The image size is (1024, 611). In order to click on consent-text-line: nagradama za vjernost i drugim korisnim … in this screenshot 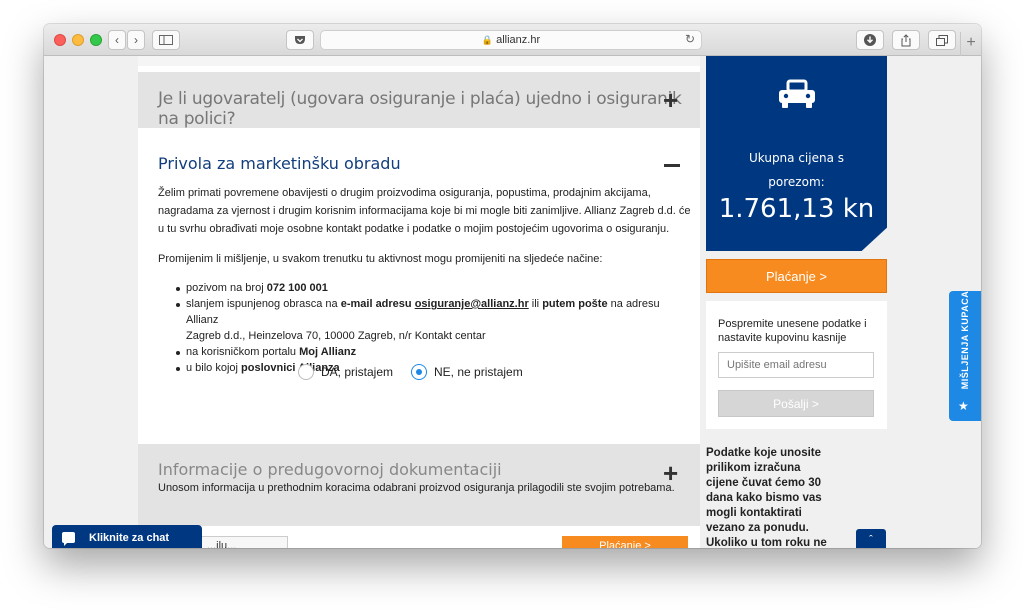, I will do `click(424, 211)`.